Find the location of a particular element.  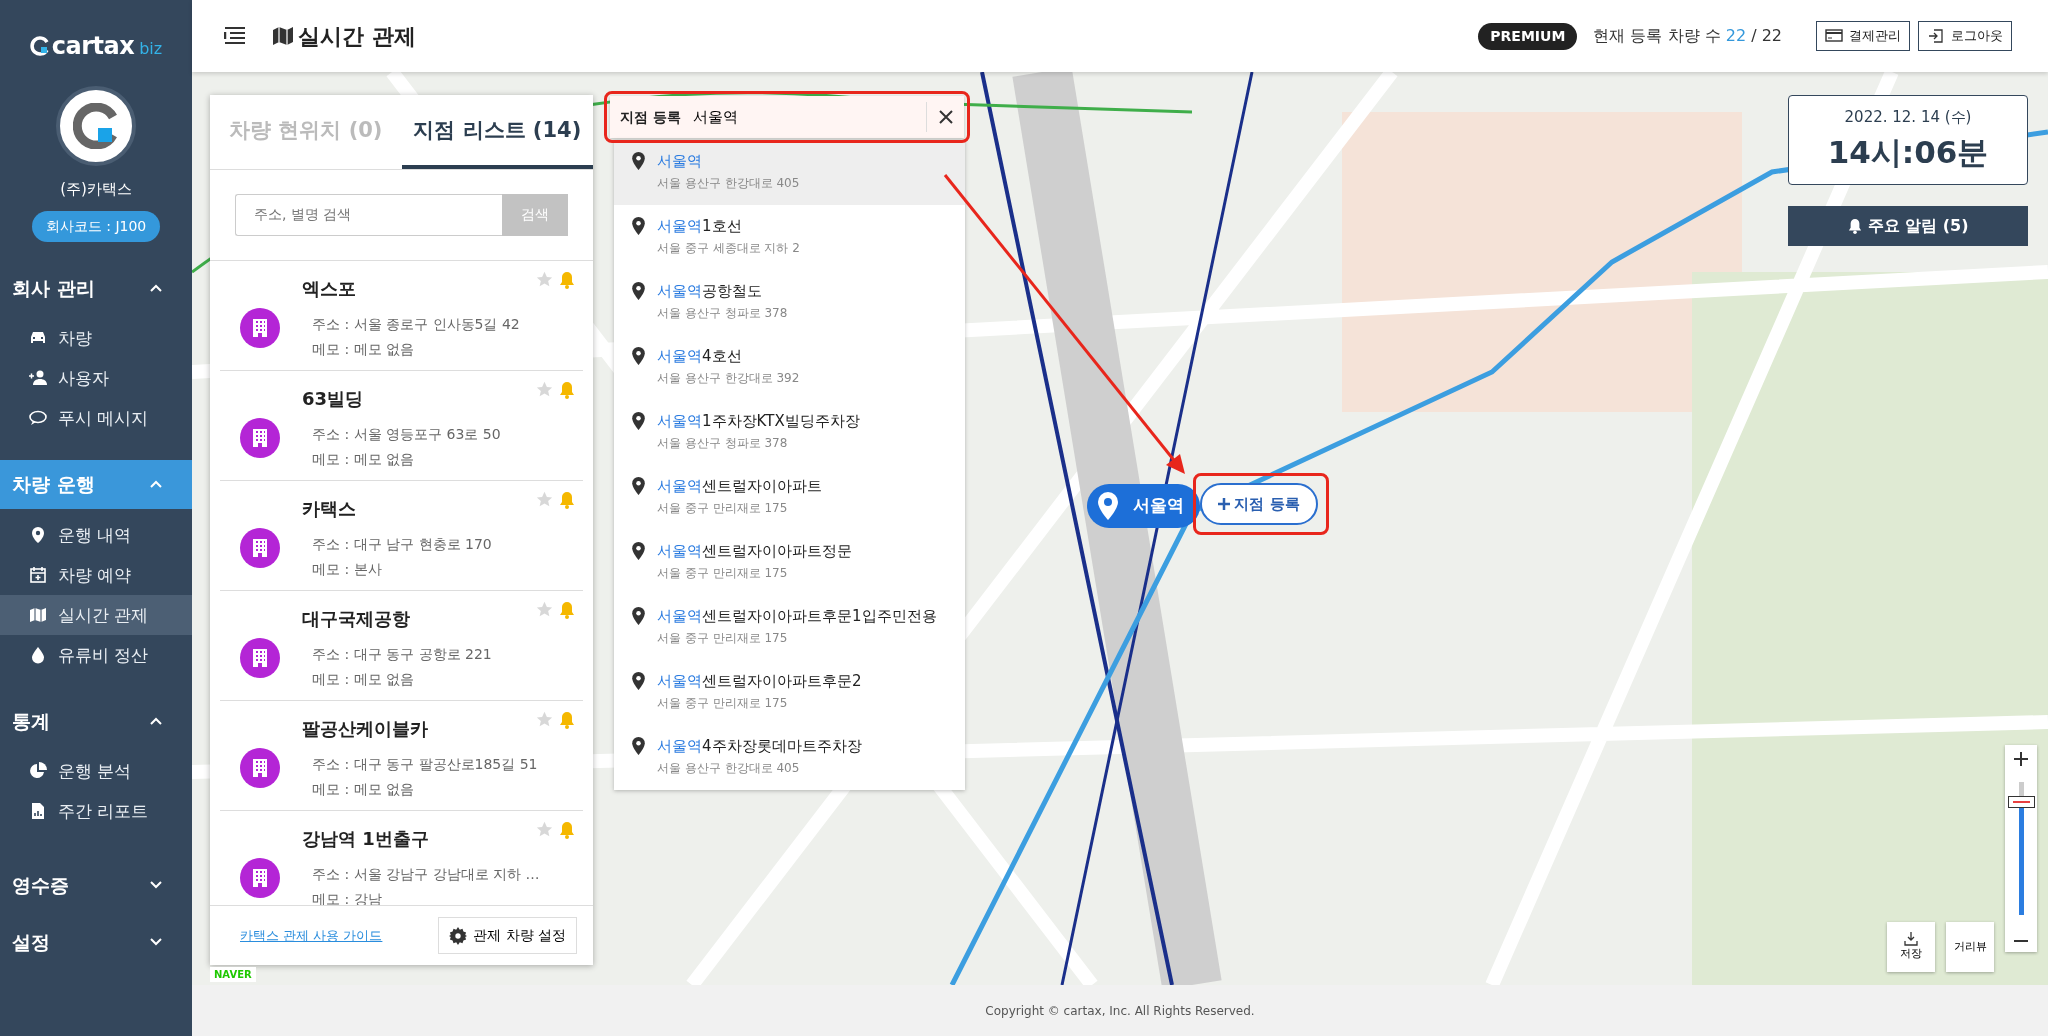

menu-item: 차량 예약 is located at coordinates (96, 574).